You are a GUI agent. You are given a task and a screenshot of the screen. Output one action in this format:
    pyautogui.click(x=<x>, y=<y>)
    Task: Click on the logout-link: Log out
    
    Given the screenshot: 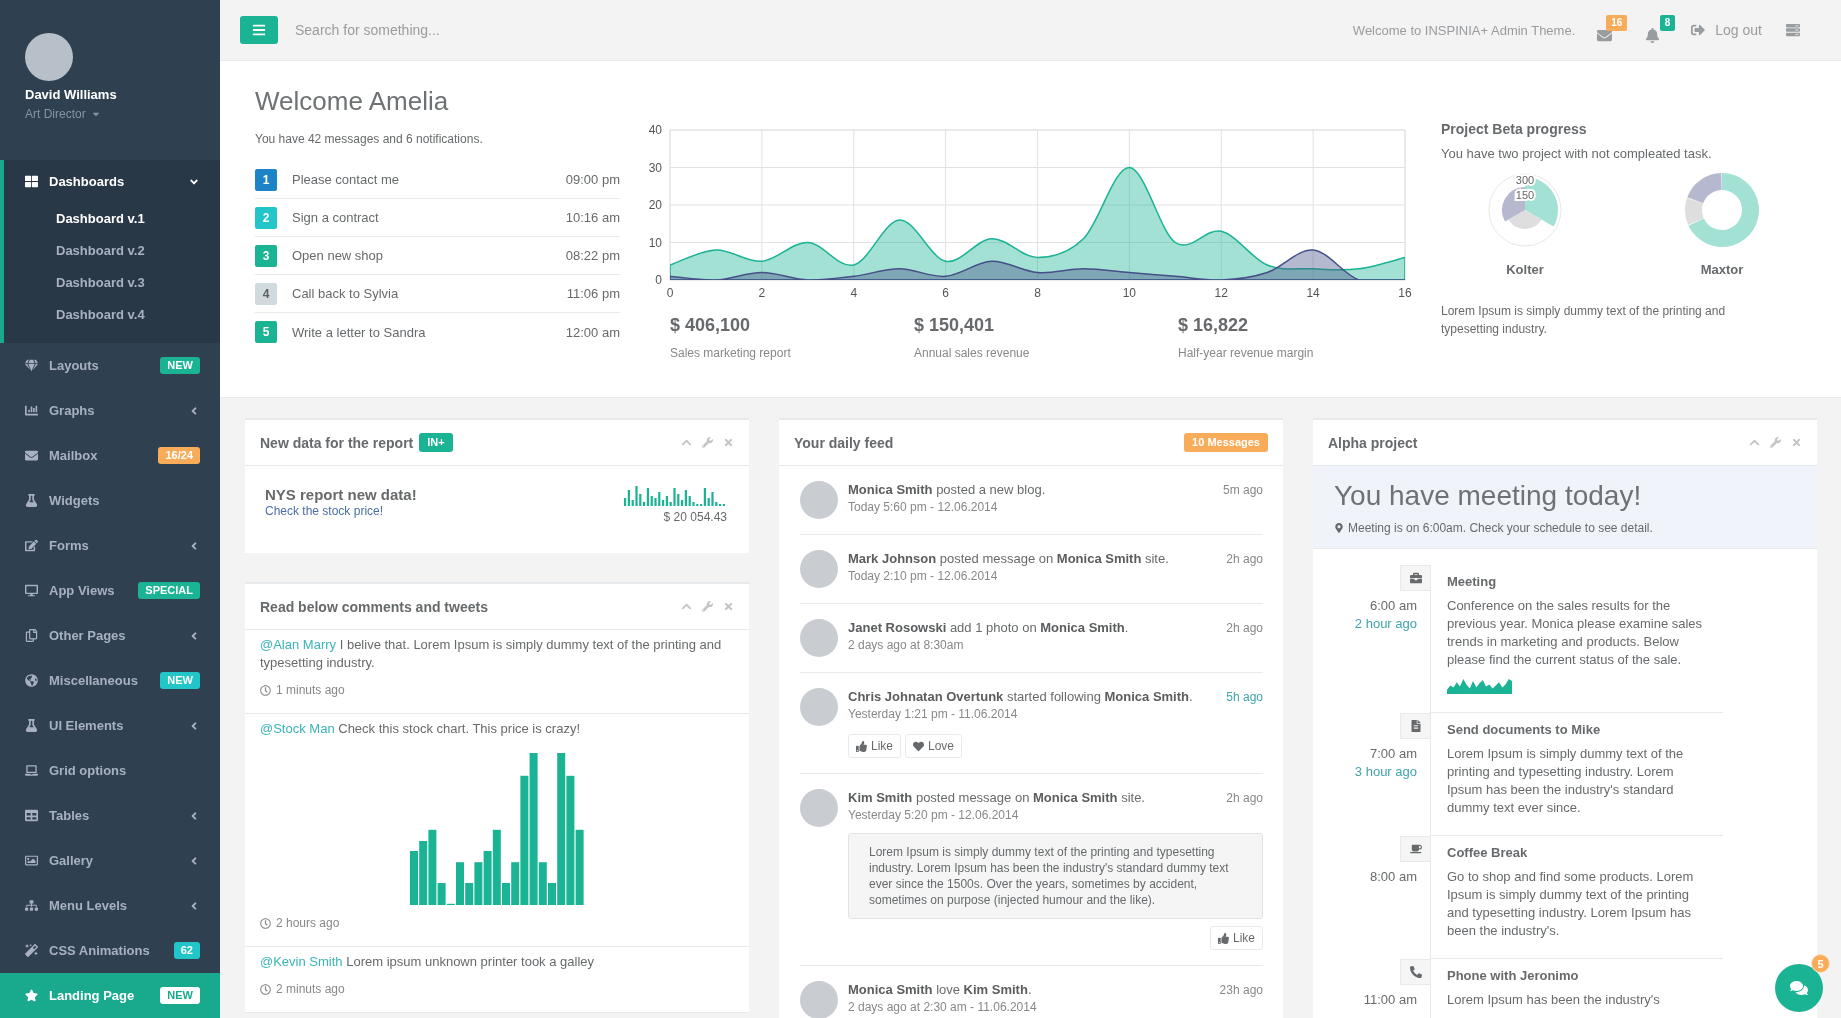 What is the action you would take?
    pyautogui.click(x=1726, y=30)
    